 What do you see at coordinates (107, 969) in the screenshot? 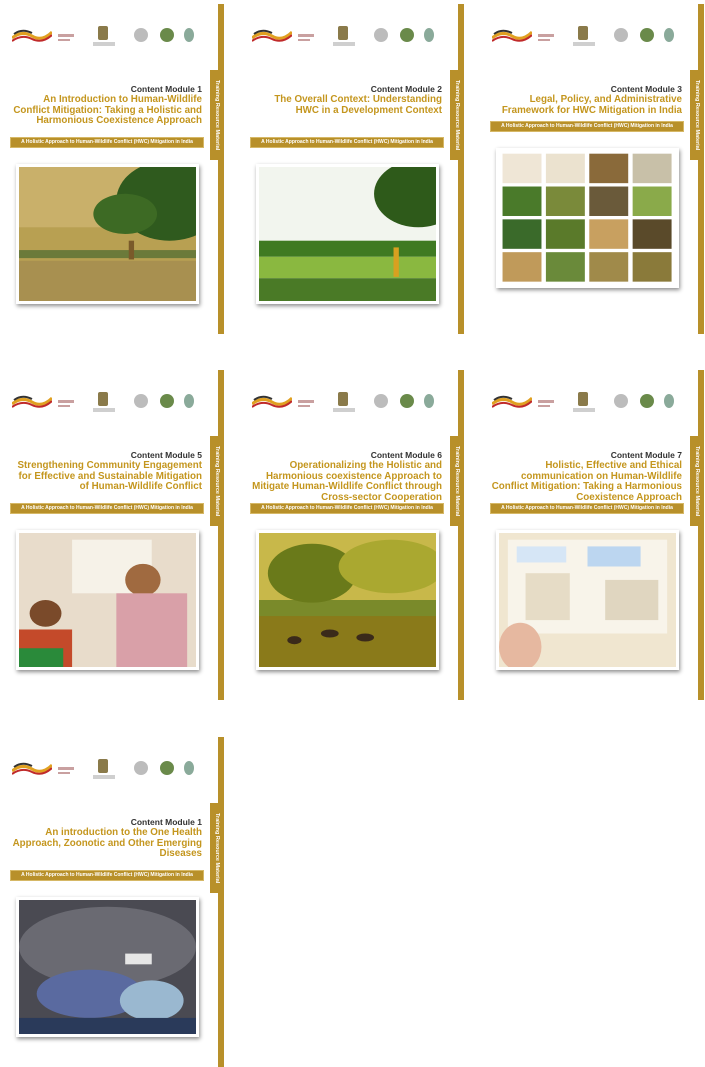
I see `vet-elephant-photo` at bounding box center [107, 969].